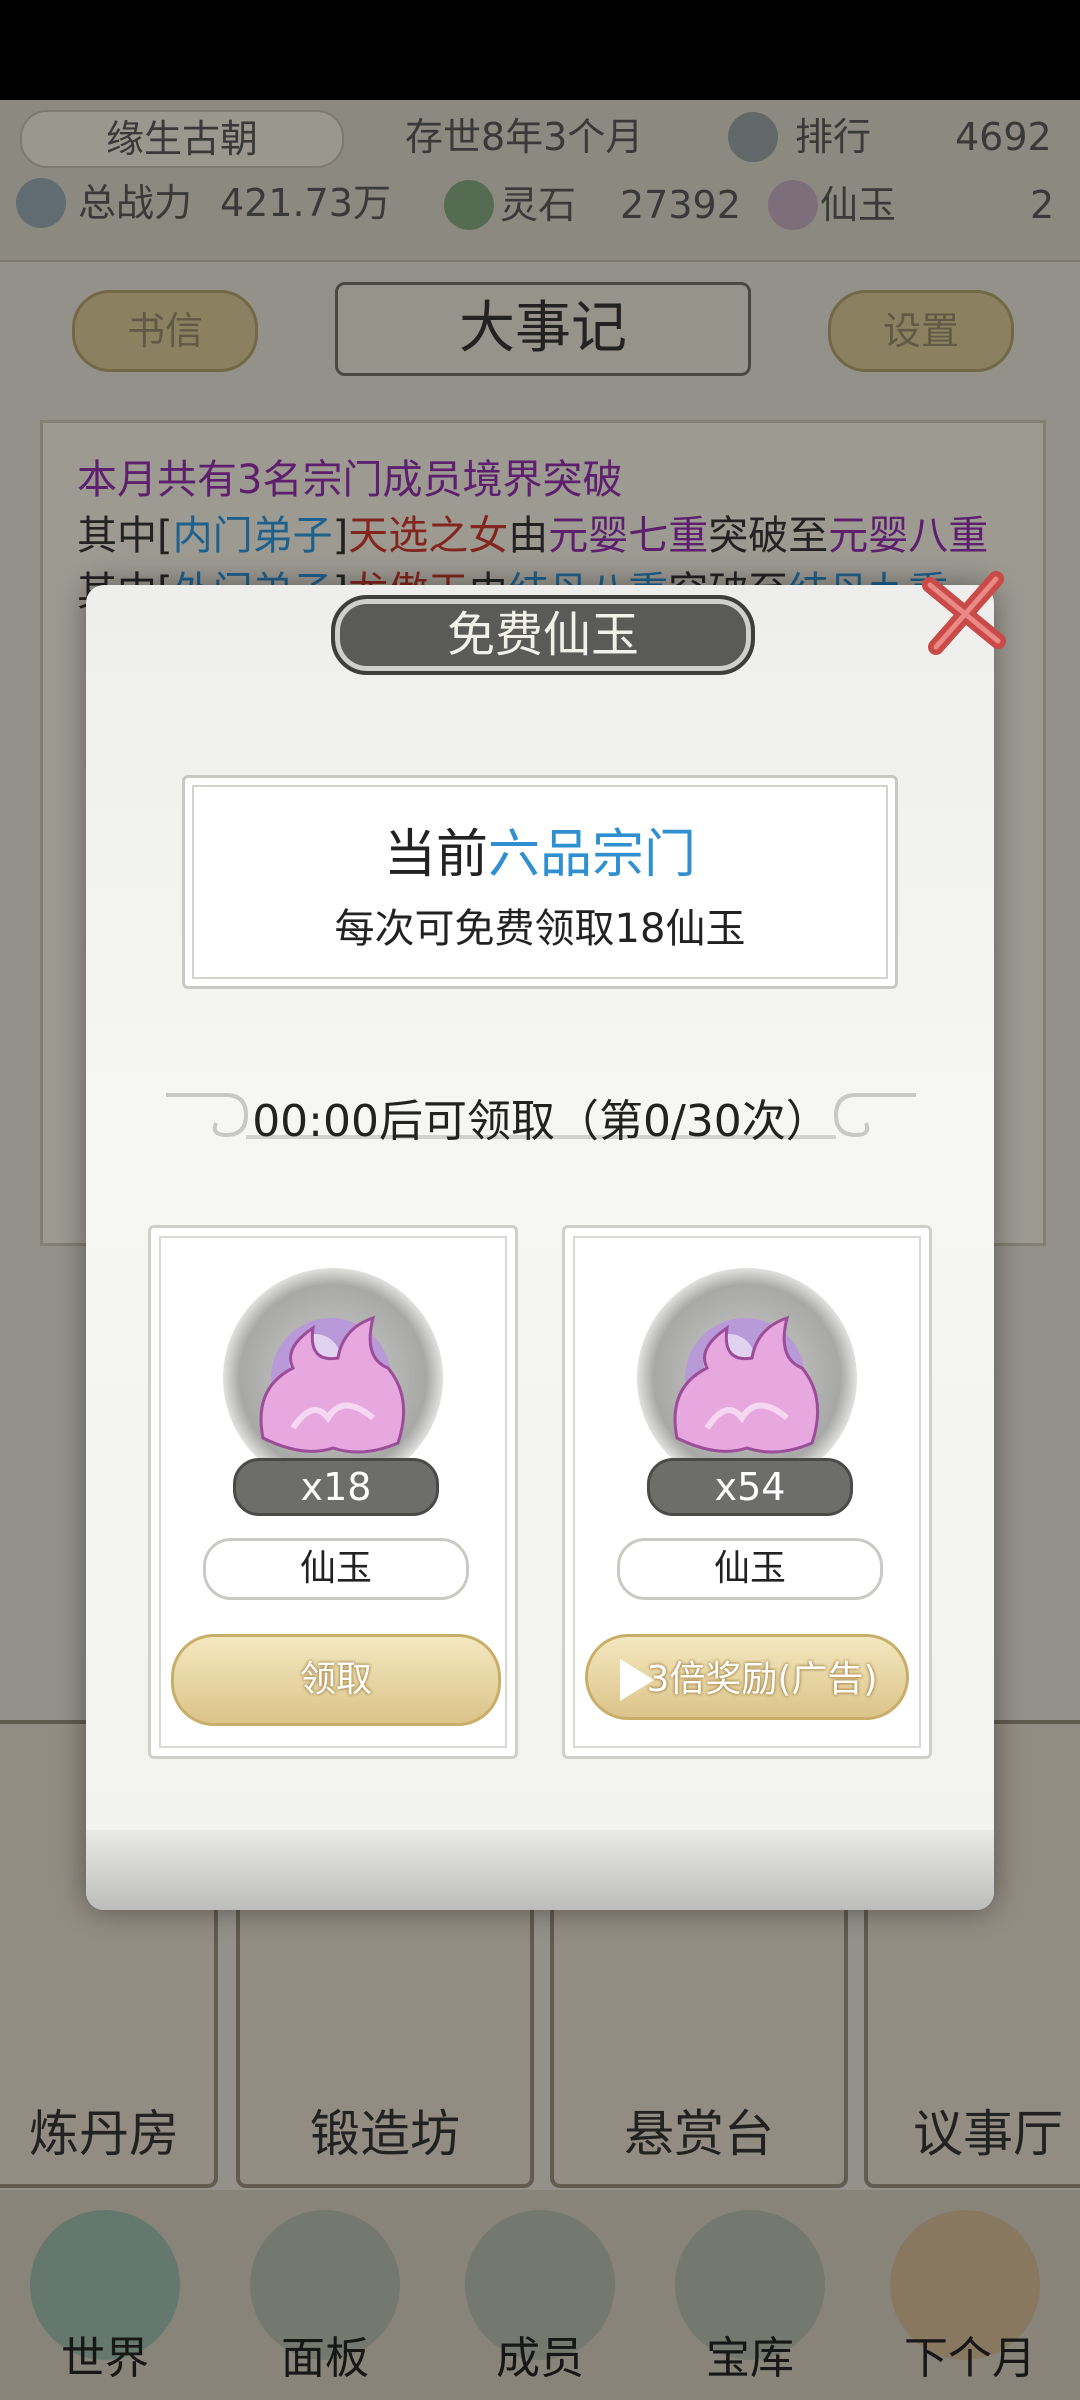 This screenshot has height=2400, width=1080. I want to click on triple-reward-label: 3倍奖励(广告), so click(762, 1679).